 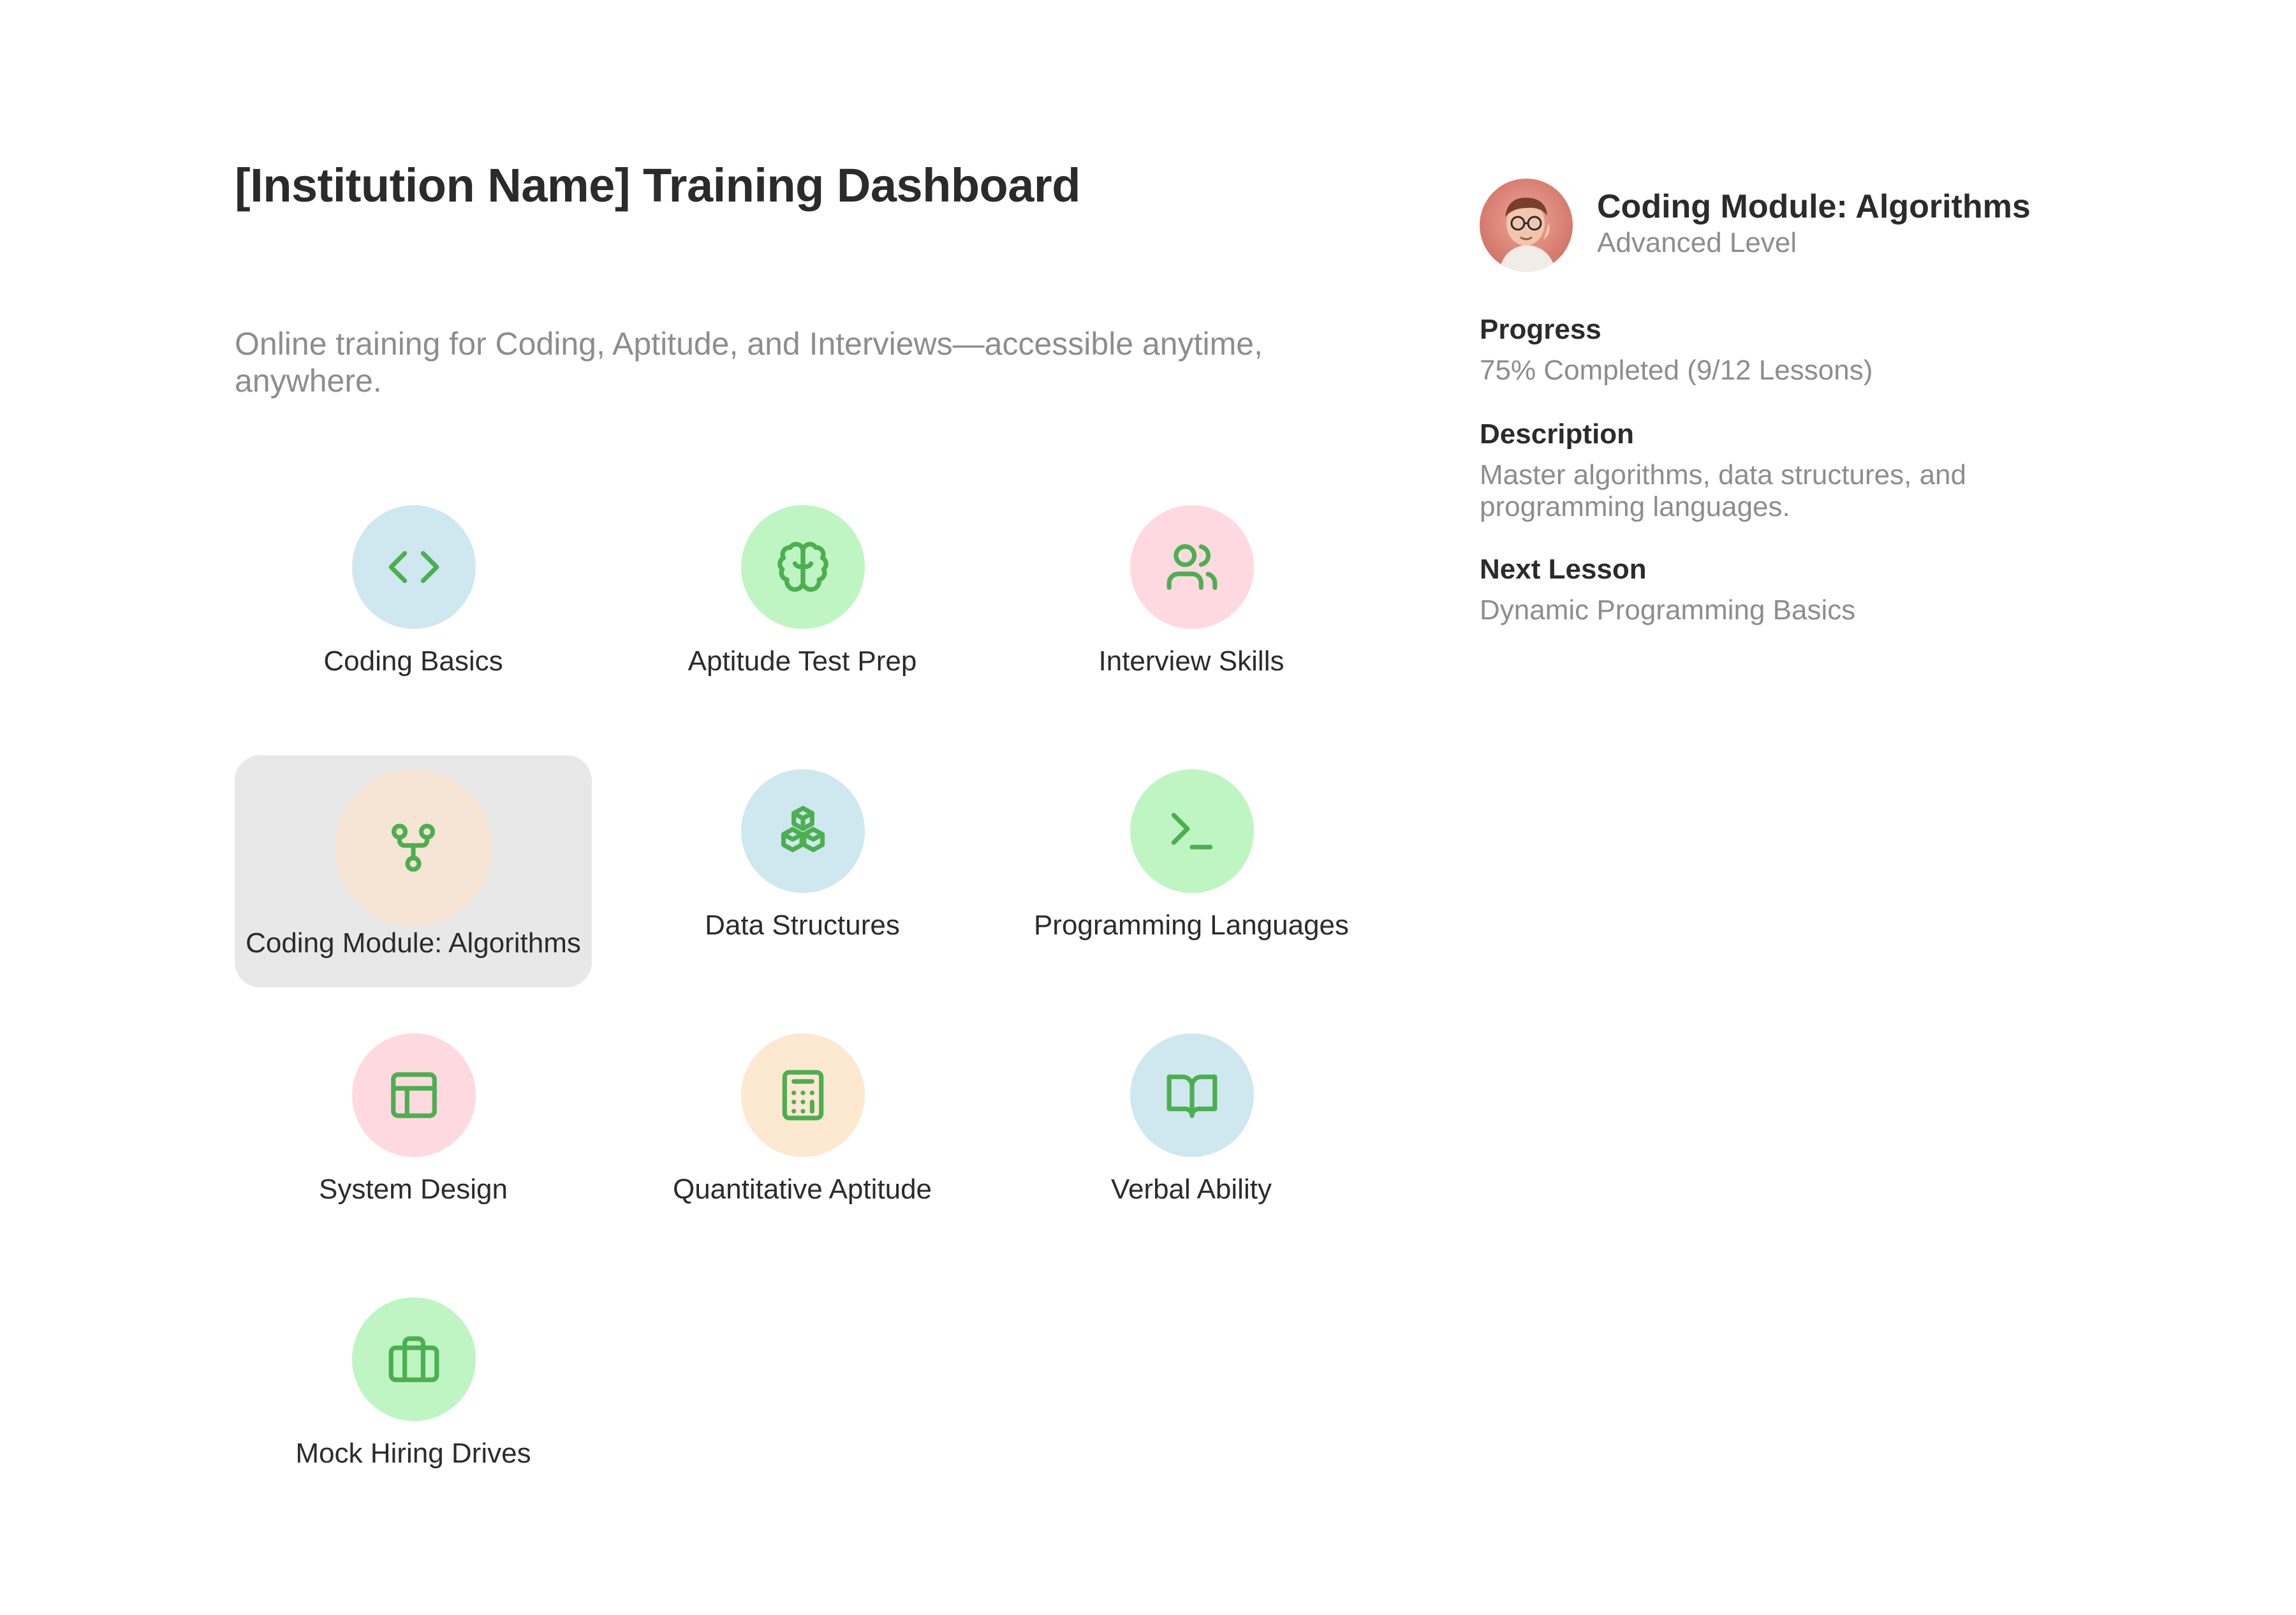 What do you see at coordinates (657, 185) in the screenshot?
I see `page-title: [Institution Name] Training Dashboard` at bounding box center [657, 185].